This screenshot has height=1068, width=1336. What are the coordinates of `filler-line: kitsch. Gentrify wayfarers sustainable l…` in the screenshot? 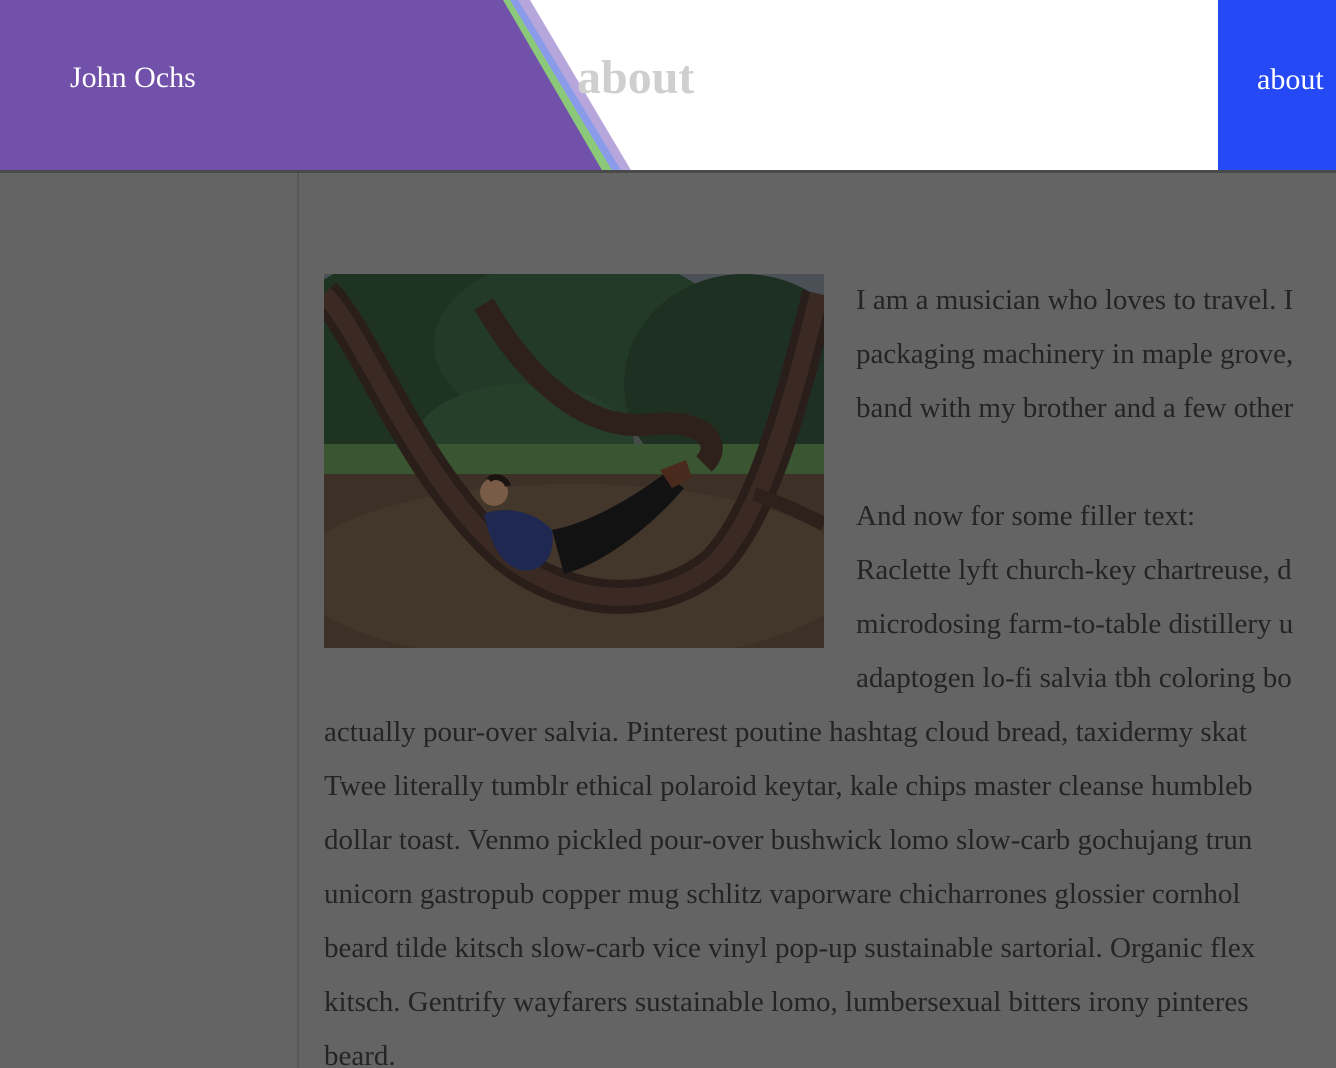 It's located at (786, 1002).